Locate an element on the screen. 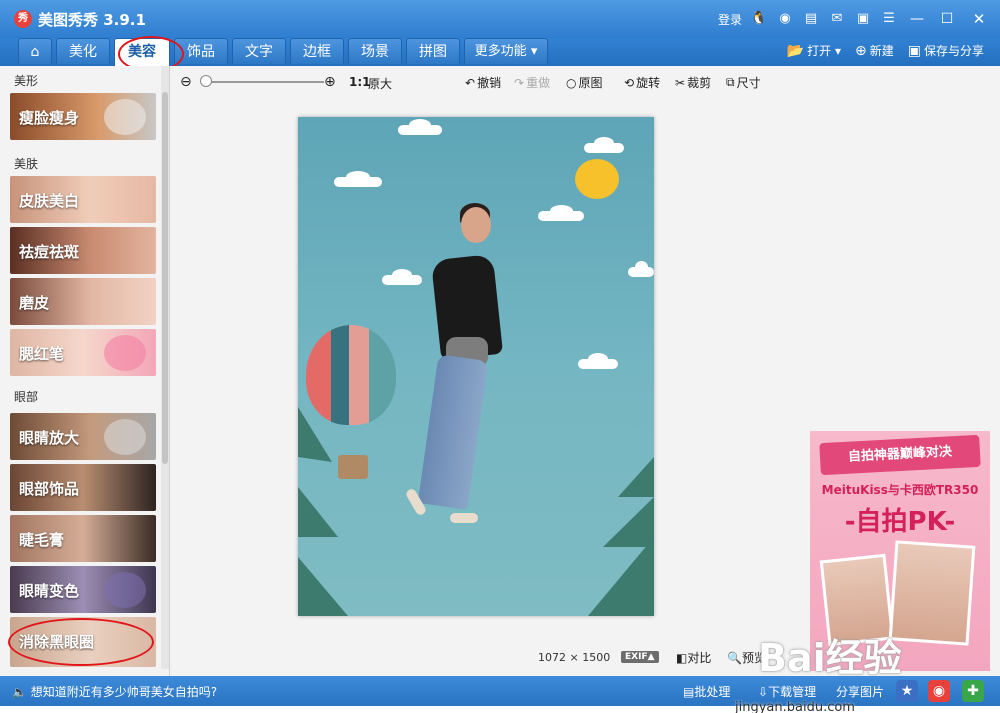  tool-mascara: 睫毛膏 is located at coordinates (83, 538).